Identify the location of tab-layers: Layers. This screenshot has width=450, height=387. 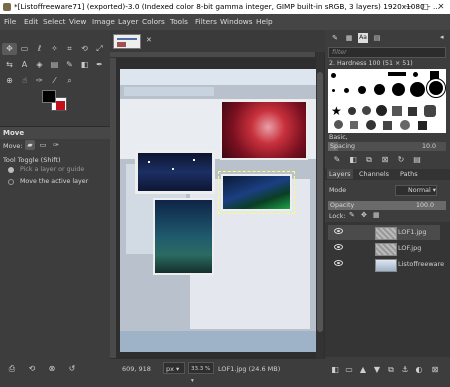
(340, 174).